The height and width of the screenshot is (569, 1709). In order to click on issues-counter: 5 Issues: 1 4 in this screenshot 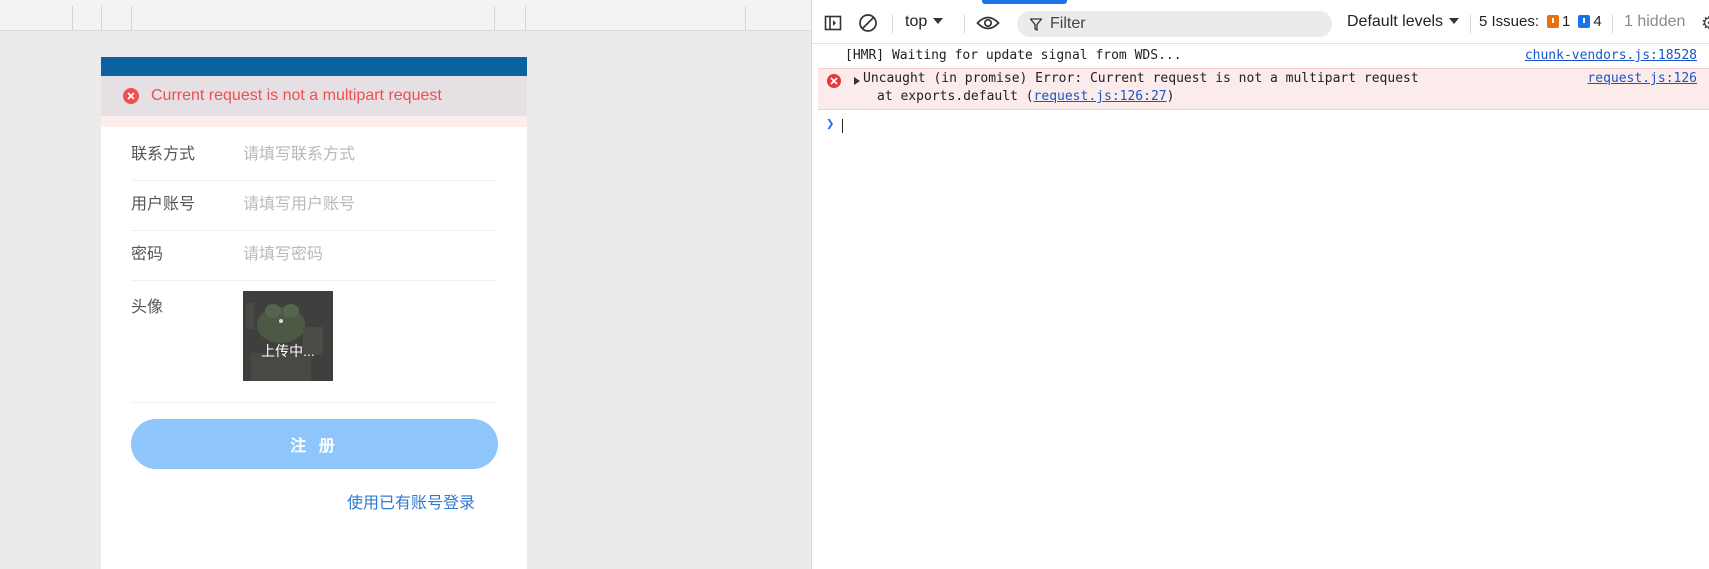, I will do `click(1540, 21)`.